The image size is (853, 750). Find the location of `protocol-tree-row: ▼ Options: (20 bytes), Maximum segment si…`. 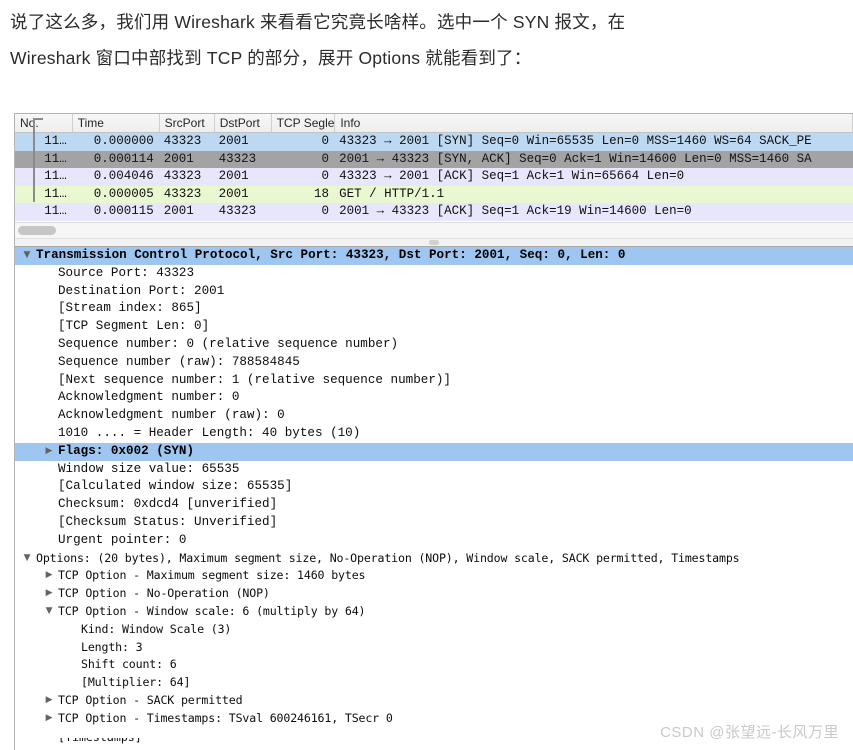

protocol-tree-row: ▼ Options: (20 bytes), Maximum segment si… is located at coordinates (434, 559).